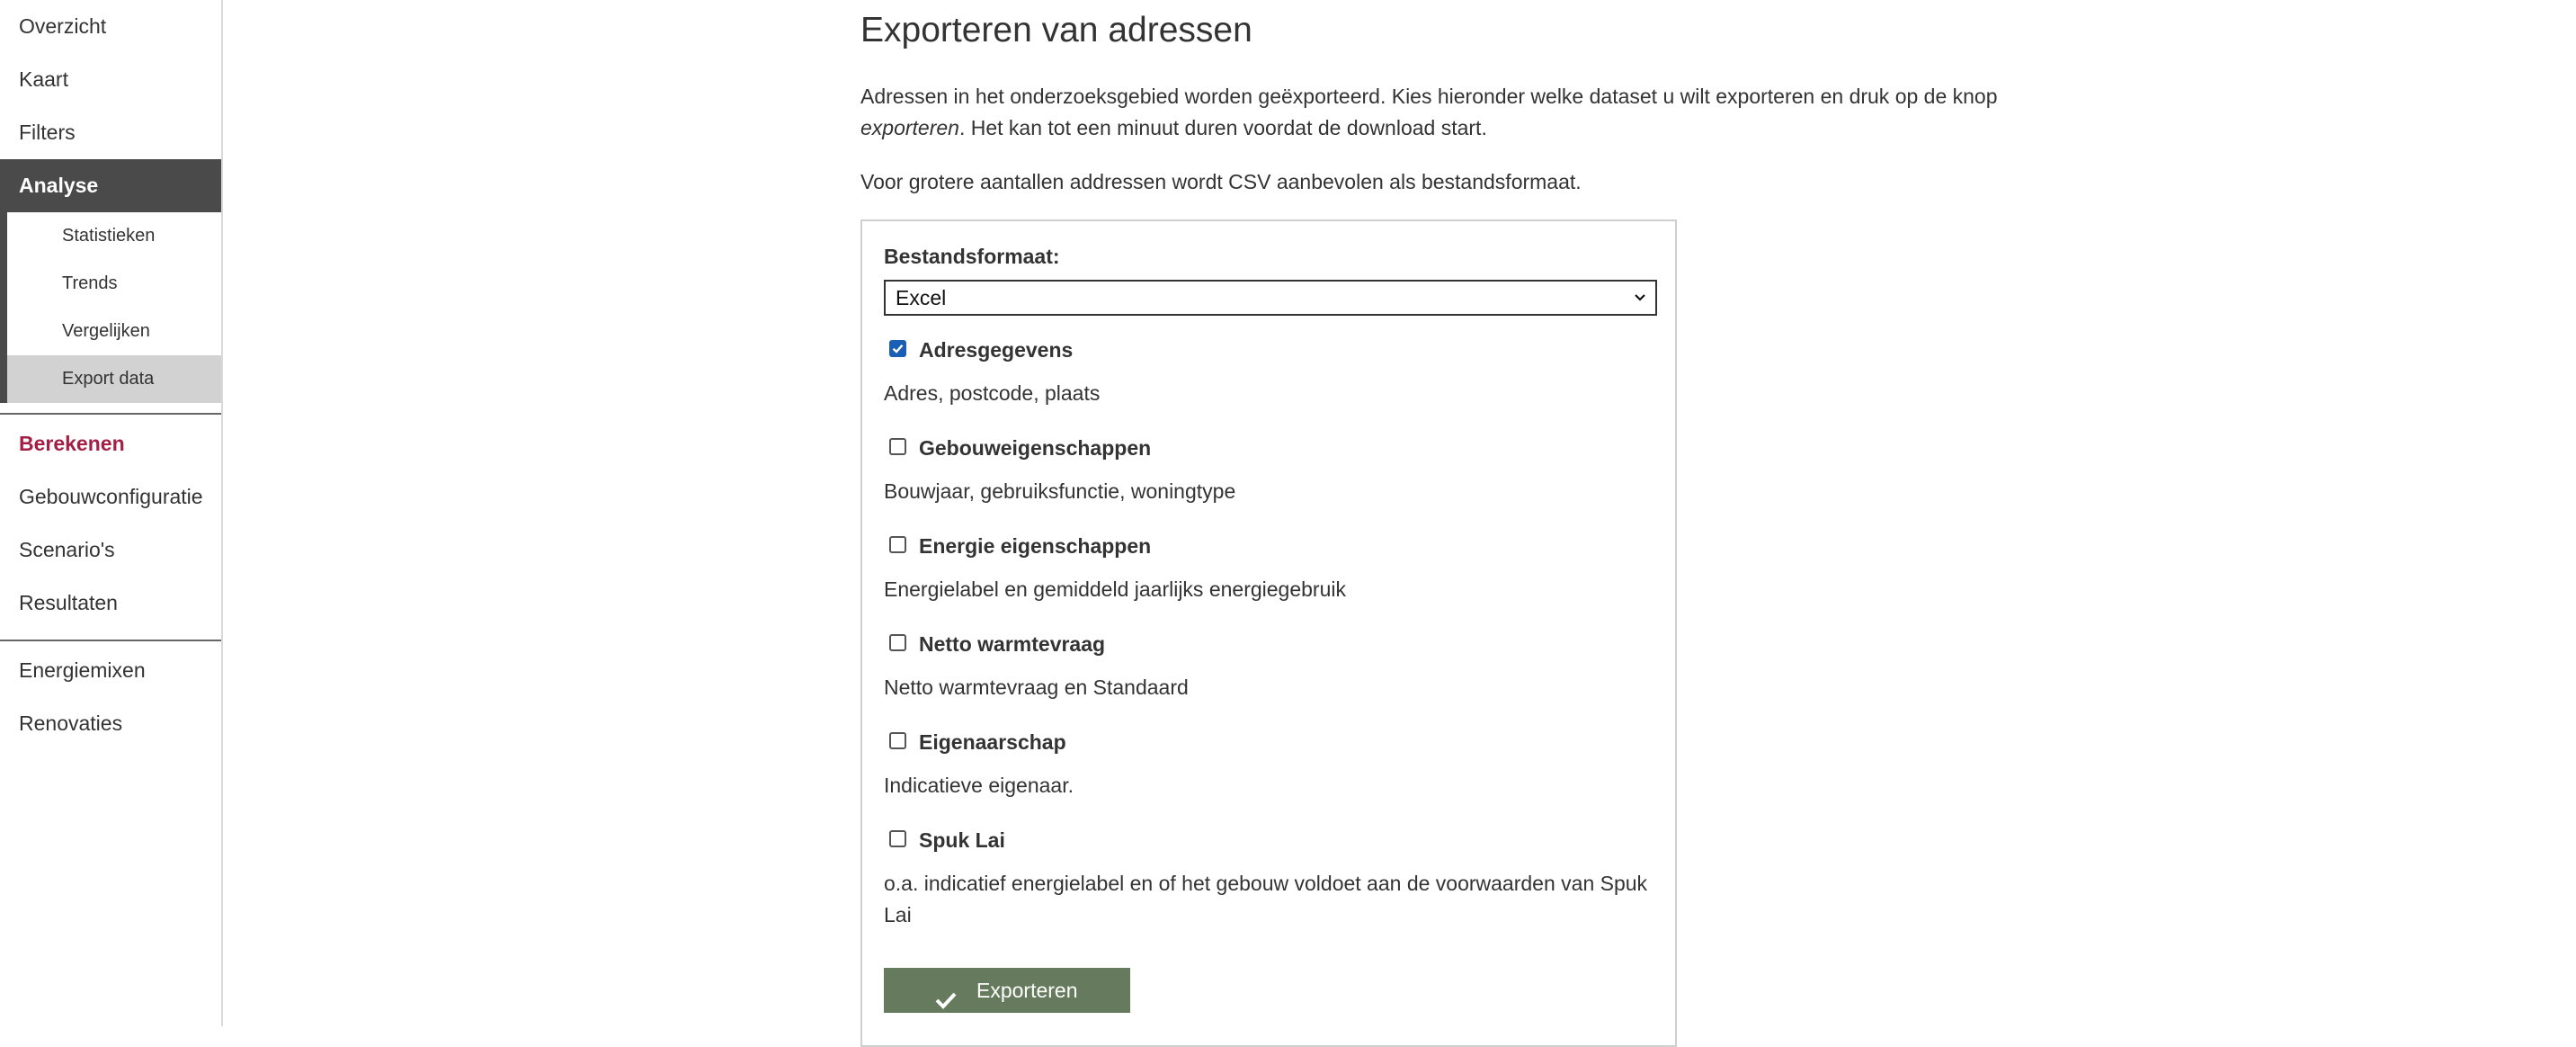  I want to click on checkbox-adresgegevens, so click(898, 348).